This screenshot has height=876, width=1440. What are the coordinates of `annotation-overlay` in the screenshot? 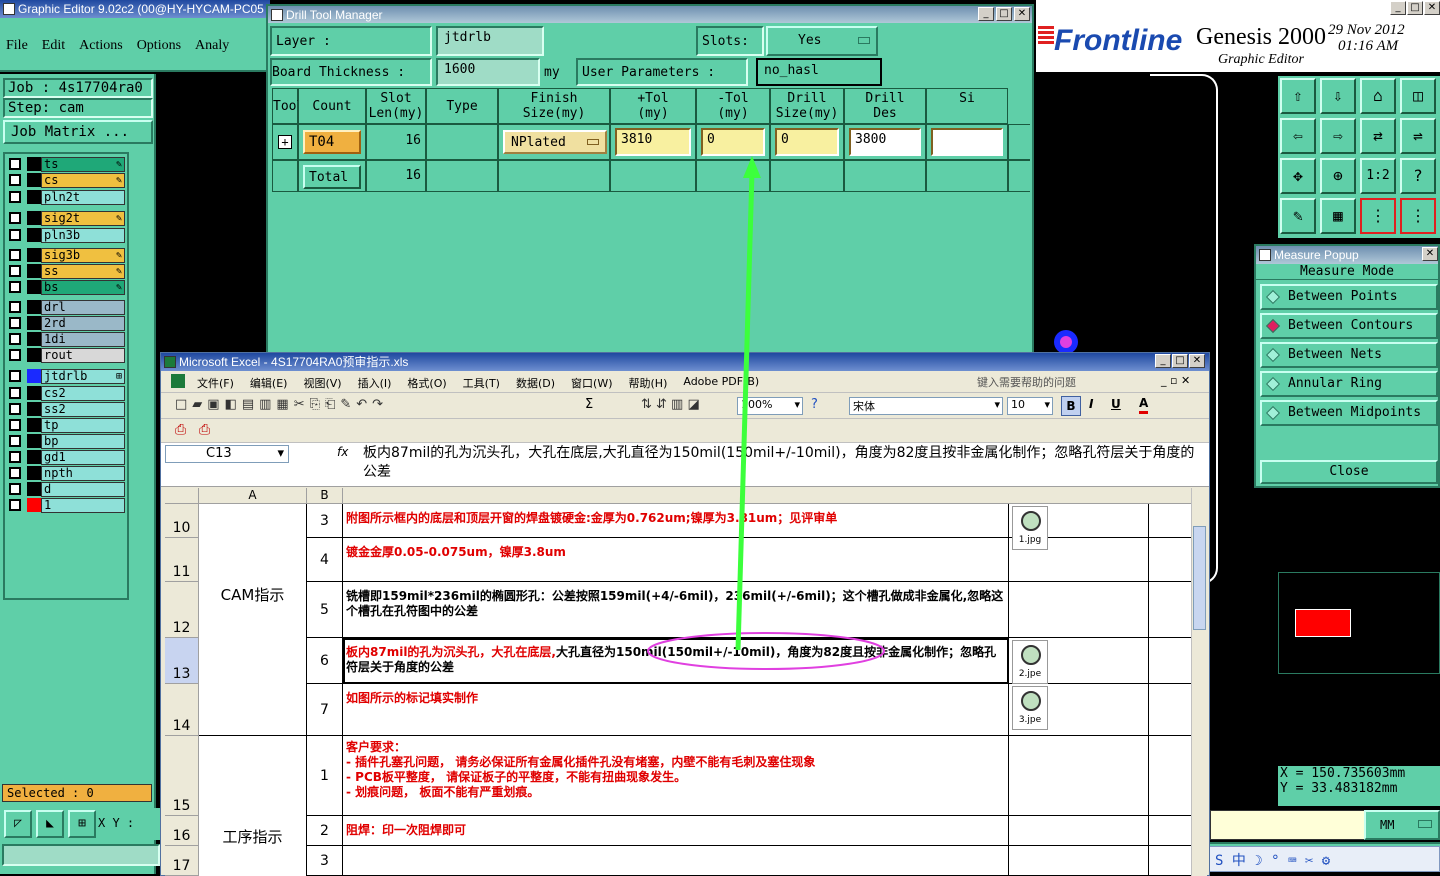 It's located at (766, 413).